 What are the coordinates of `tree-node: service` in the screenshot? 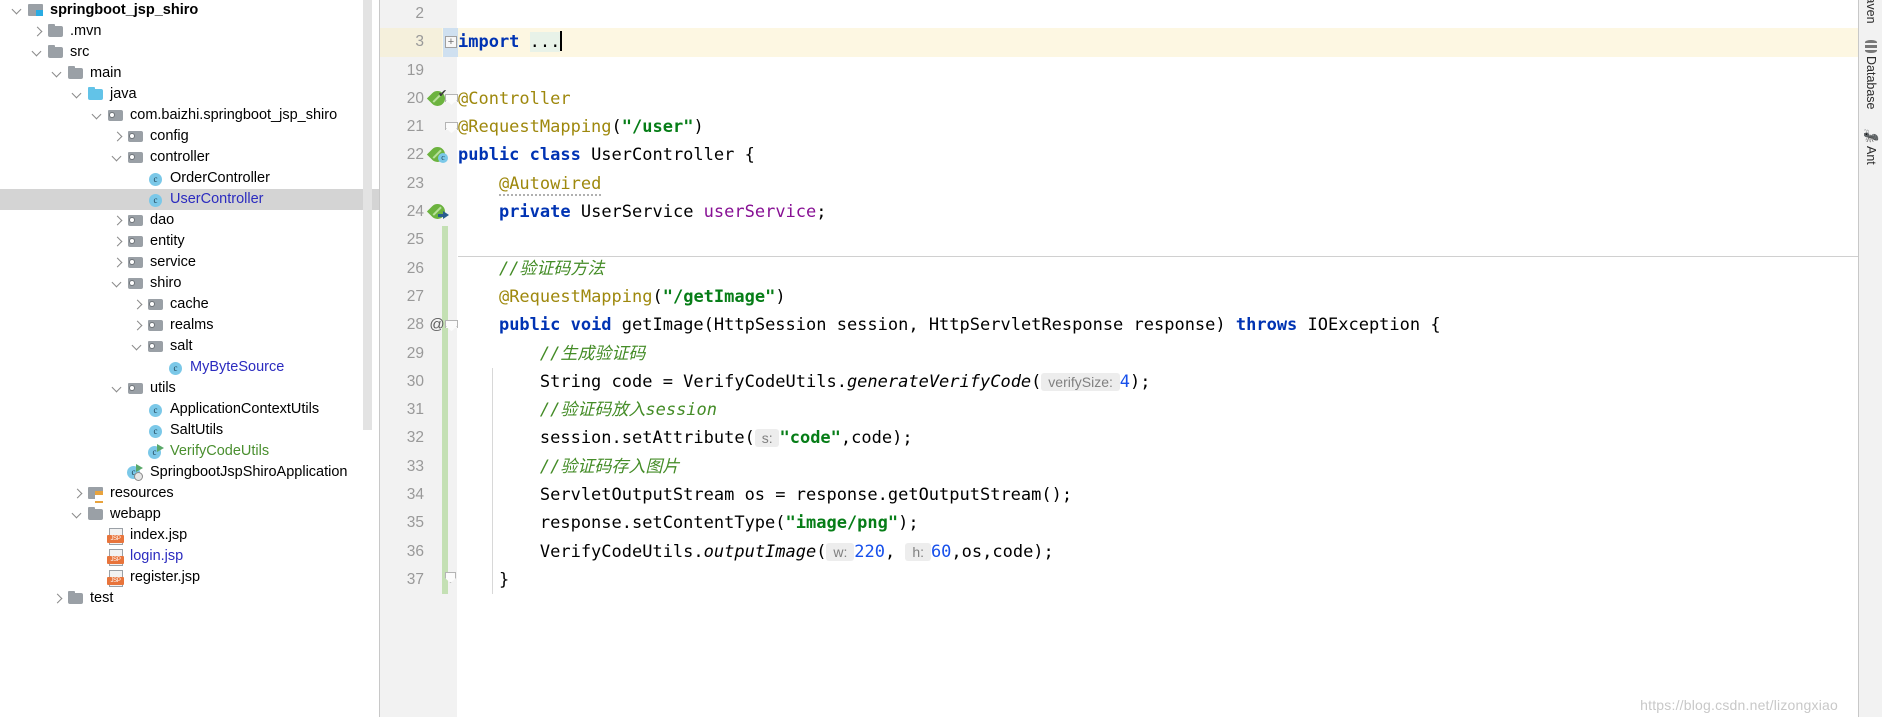 It's located at (190, 262).